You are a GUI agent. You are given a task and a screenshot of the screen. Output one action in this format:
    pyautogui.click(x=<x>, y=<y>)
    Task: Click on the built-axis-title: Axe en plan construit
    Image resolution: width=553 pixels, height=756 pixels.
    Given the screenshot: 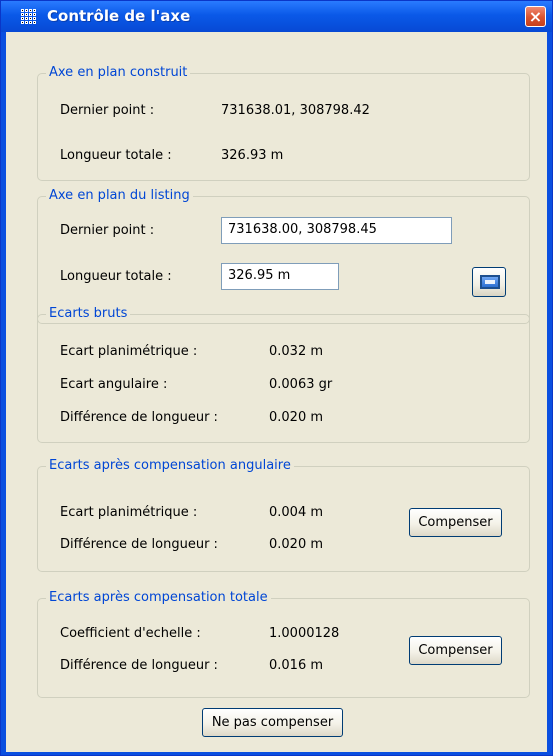 What is the action you would take?
    pyautogui.click(x=118, y=72)
    